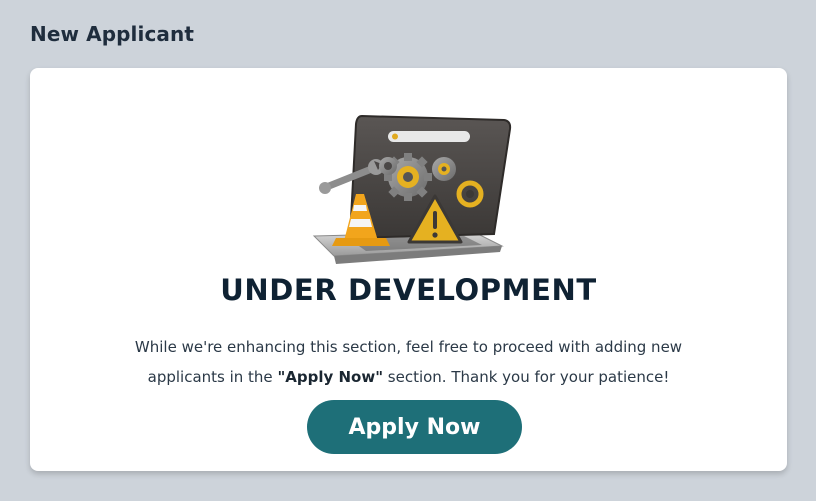  Describe the element at coordinates (330, 377) in the screenshot. I see `message-apply-now-highlight: "Apply Now"` at that location.